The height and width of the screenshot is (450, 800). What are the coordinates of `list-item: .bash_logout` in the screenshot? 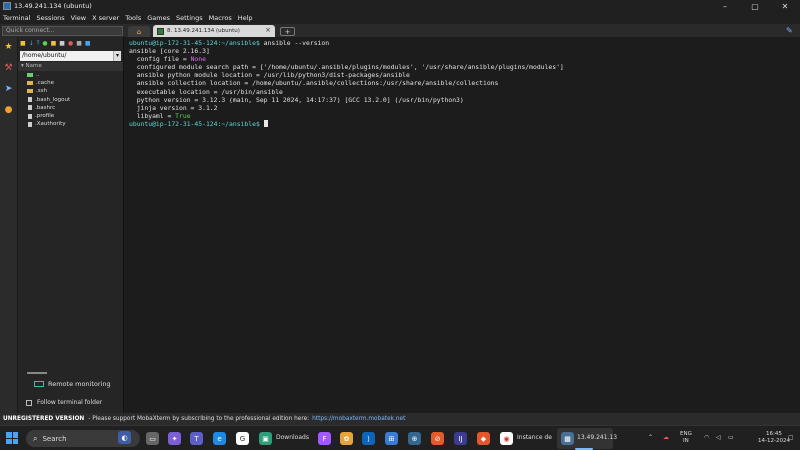 It's located at (70, 100).